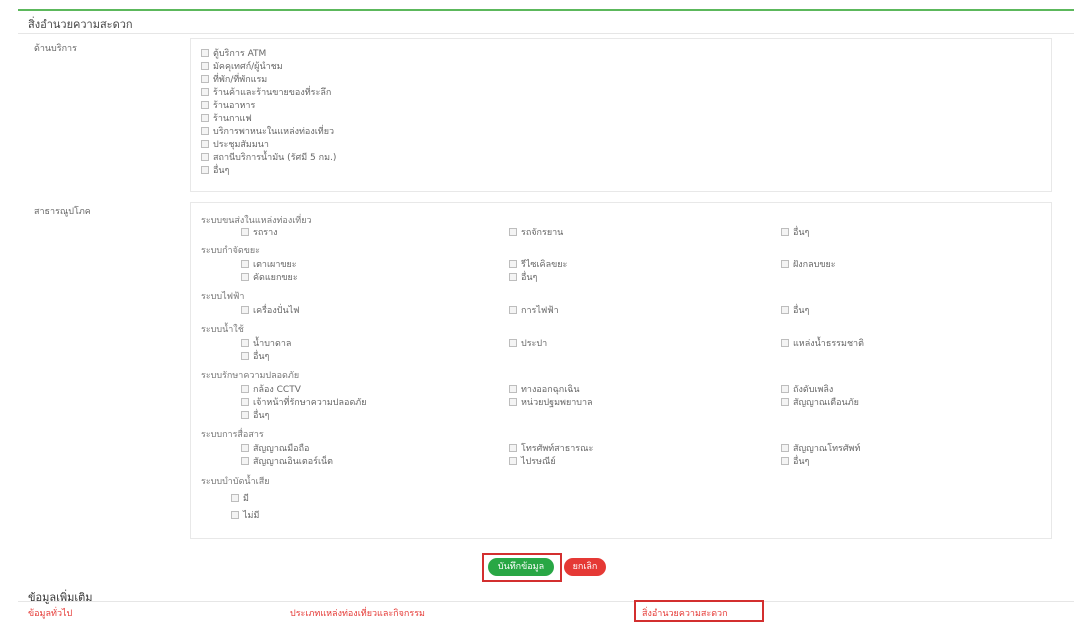  I want to click on group-title-water: ระบบน้ำใช้, so click(222, 330).